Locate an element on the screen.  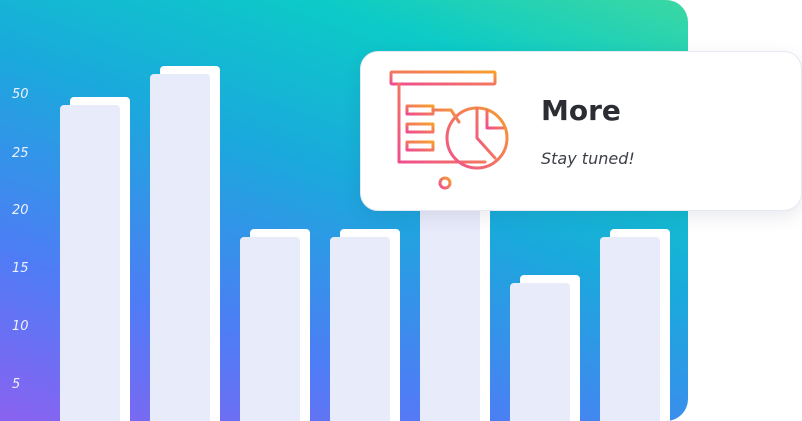
card-subtitle: Stay tuned! is located at coordinates (588, 158).